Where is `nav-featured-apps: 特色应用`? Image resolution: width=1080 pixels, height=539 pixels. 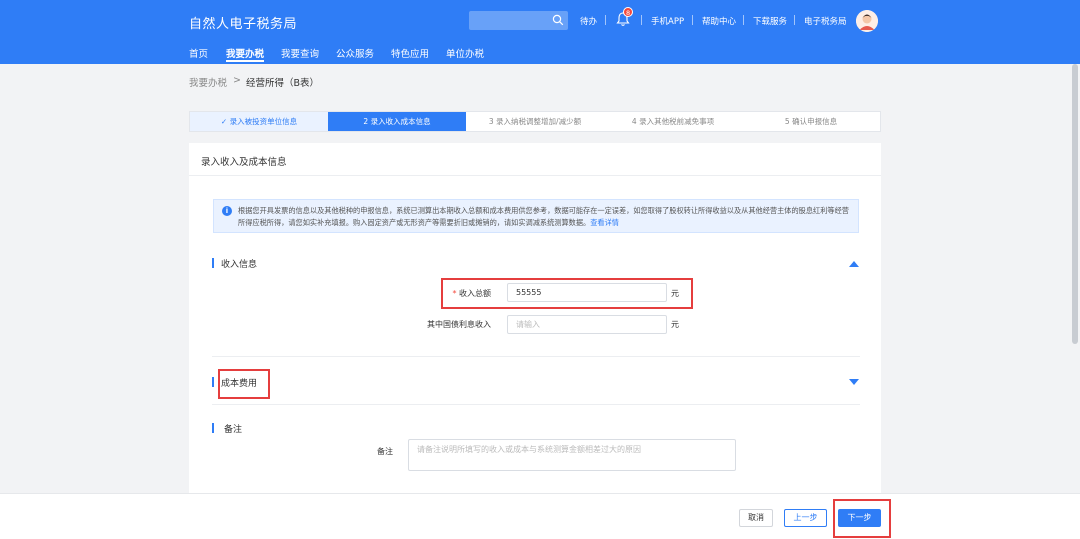
nav-featured-apps: 特色应用 is located at coordinates (410, 53).